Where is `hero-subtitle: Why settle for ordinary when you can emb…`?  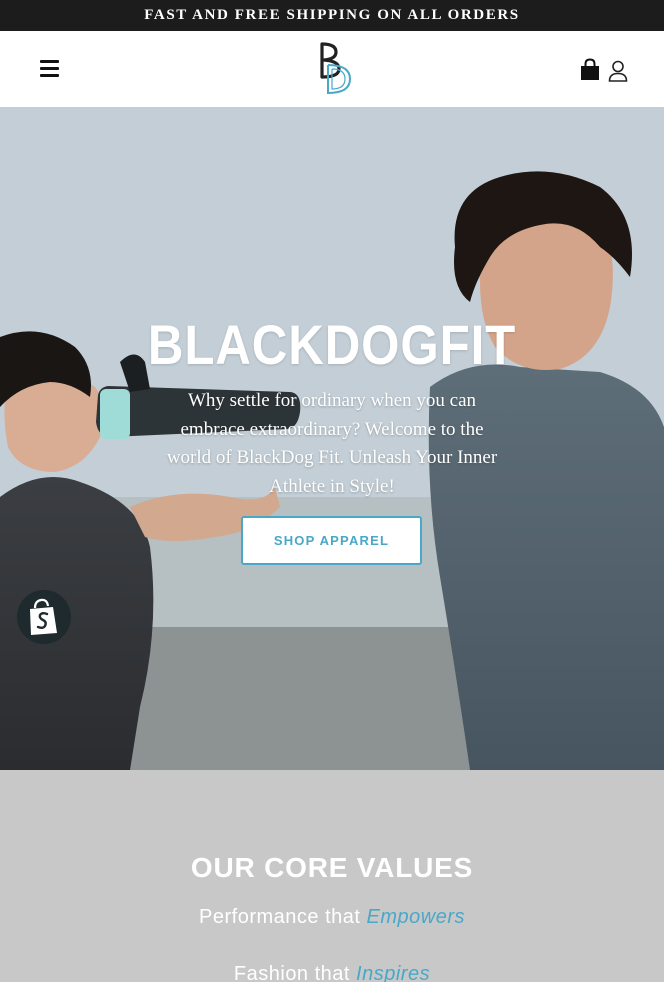
hero-subtitle: Why settle for ordinary when you can emb… is located at coordinates (332, 443).